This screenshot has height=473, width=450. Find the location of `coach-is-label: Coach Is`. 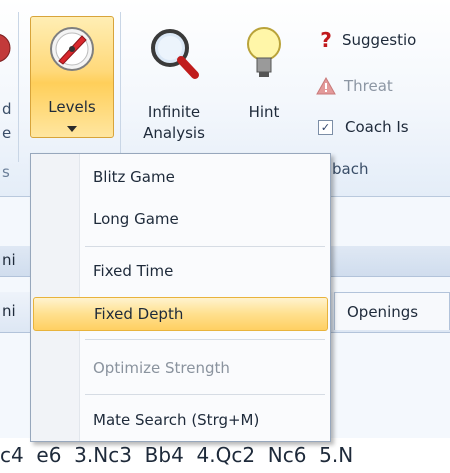

coach-is-label: Coach Is is located at coordinates (377, 127).